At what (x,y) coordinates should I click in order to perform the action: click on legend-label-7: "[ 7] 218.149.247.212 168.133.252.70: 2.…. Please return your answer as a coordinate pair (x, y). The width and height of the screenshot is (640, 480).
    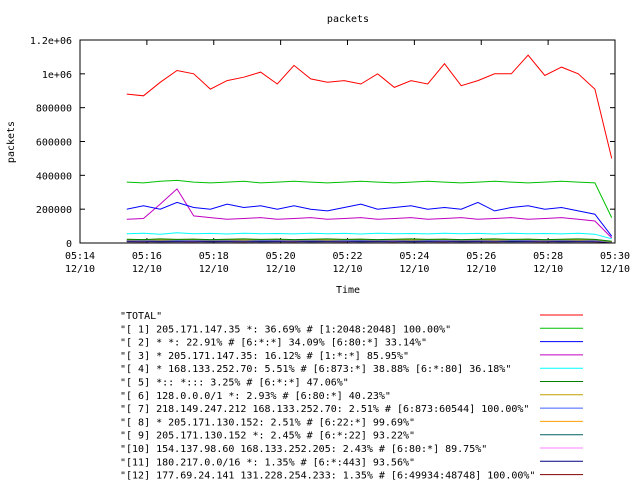
    Looking at the image, I should click on (324, 409).